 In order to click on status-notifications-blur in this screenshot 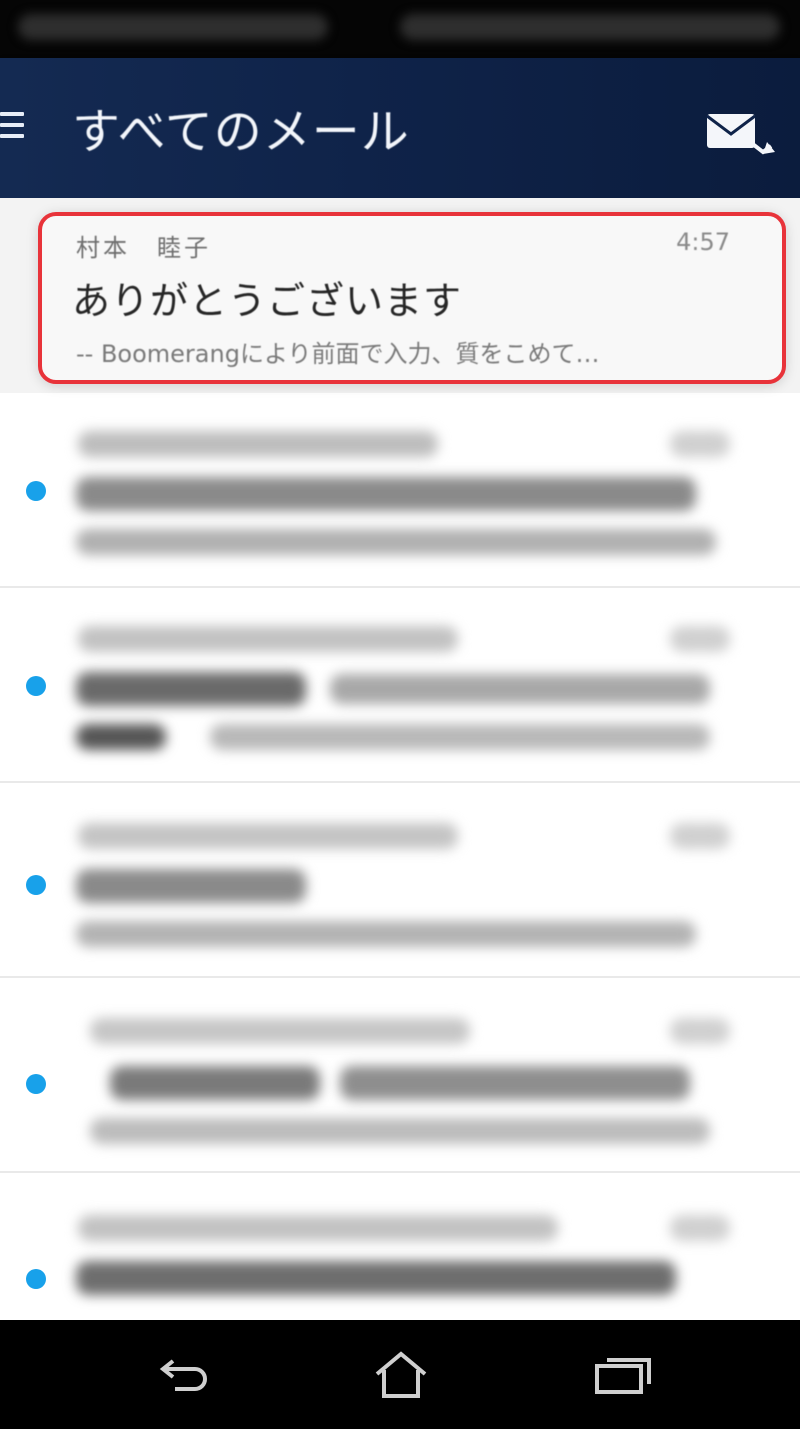, I will do `click(173, 27)`.